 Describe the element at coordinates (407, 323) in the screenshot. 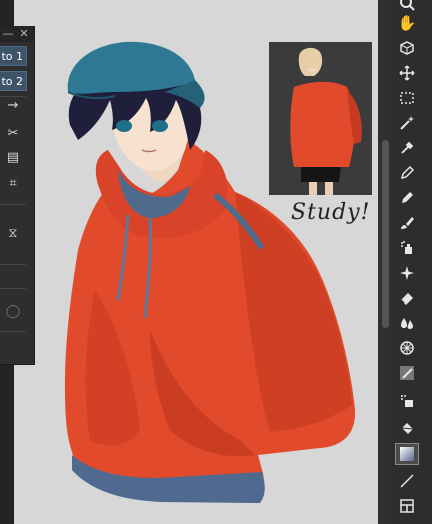

I see `blend-drops-icon` at that location.